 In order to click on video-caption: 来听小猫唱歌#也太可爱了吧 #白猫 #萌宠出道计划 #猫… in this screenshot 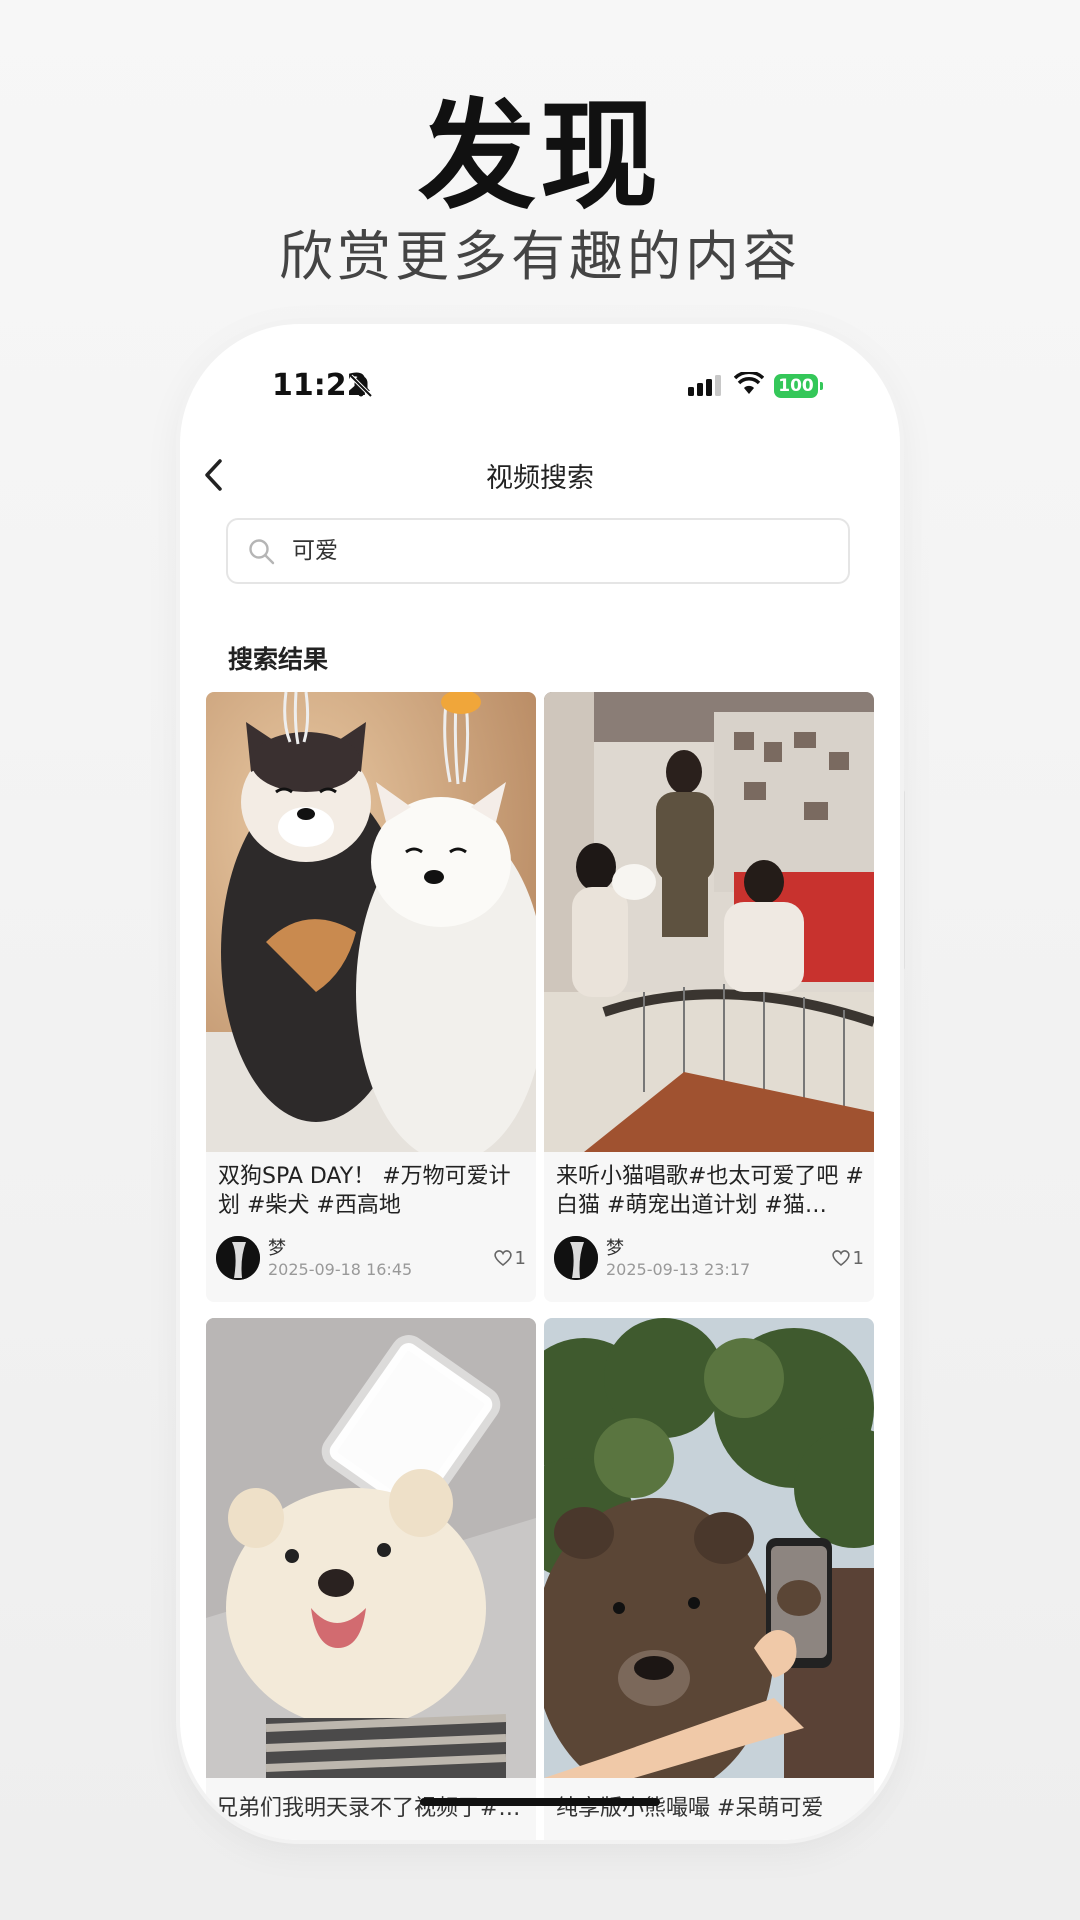, I will do `click(710, 1191)`.